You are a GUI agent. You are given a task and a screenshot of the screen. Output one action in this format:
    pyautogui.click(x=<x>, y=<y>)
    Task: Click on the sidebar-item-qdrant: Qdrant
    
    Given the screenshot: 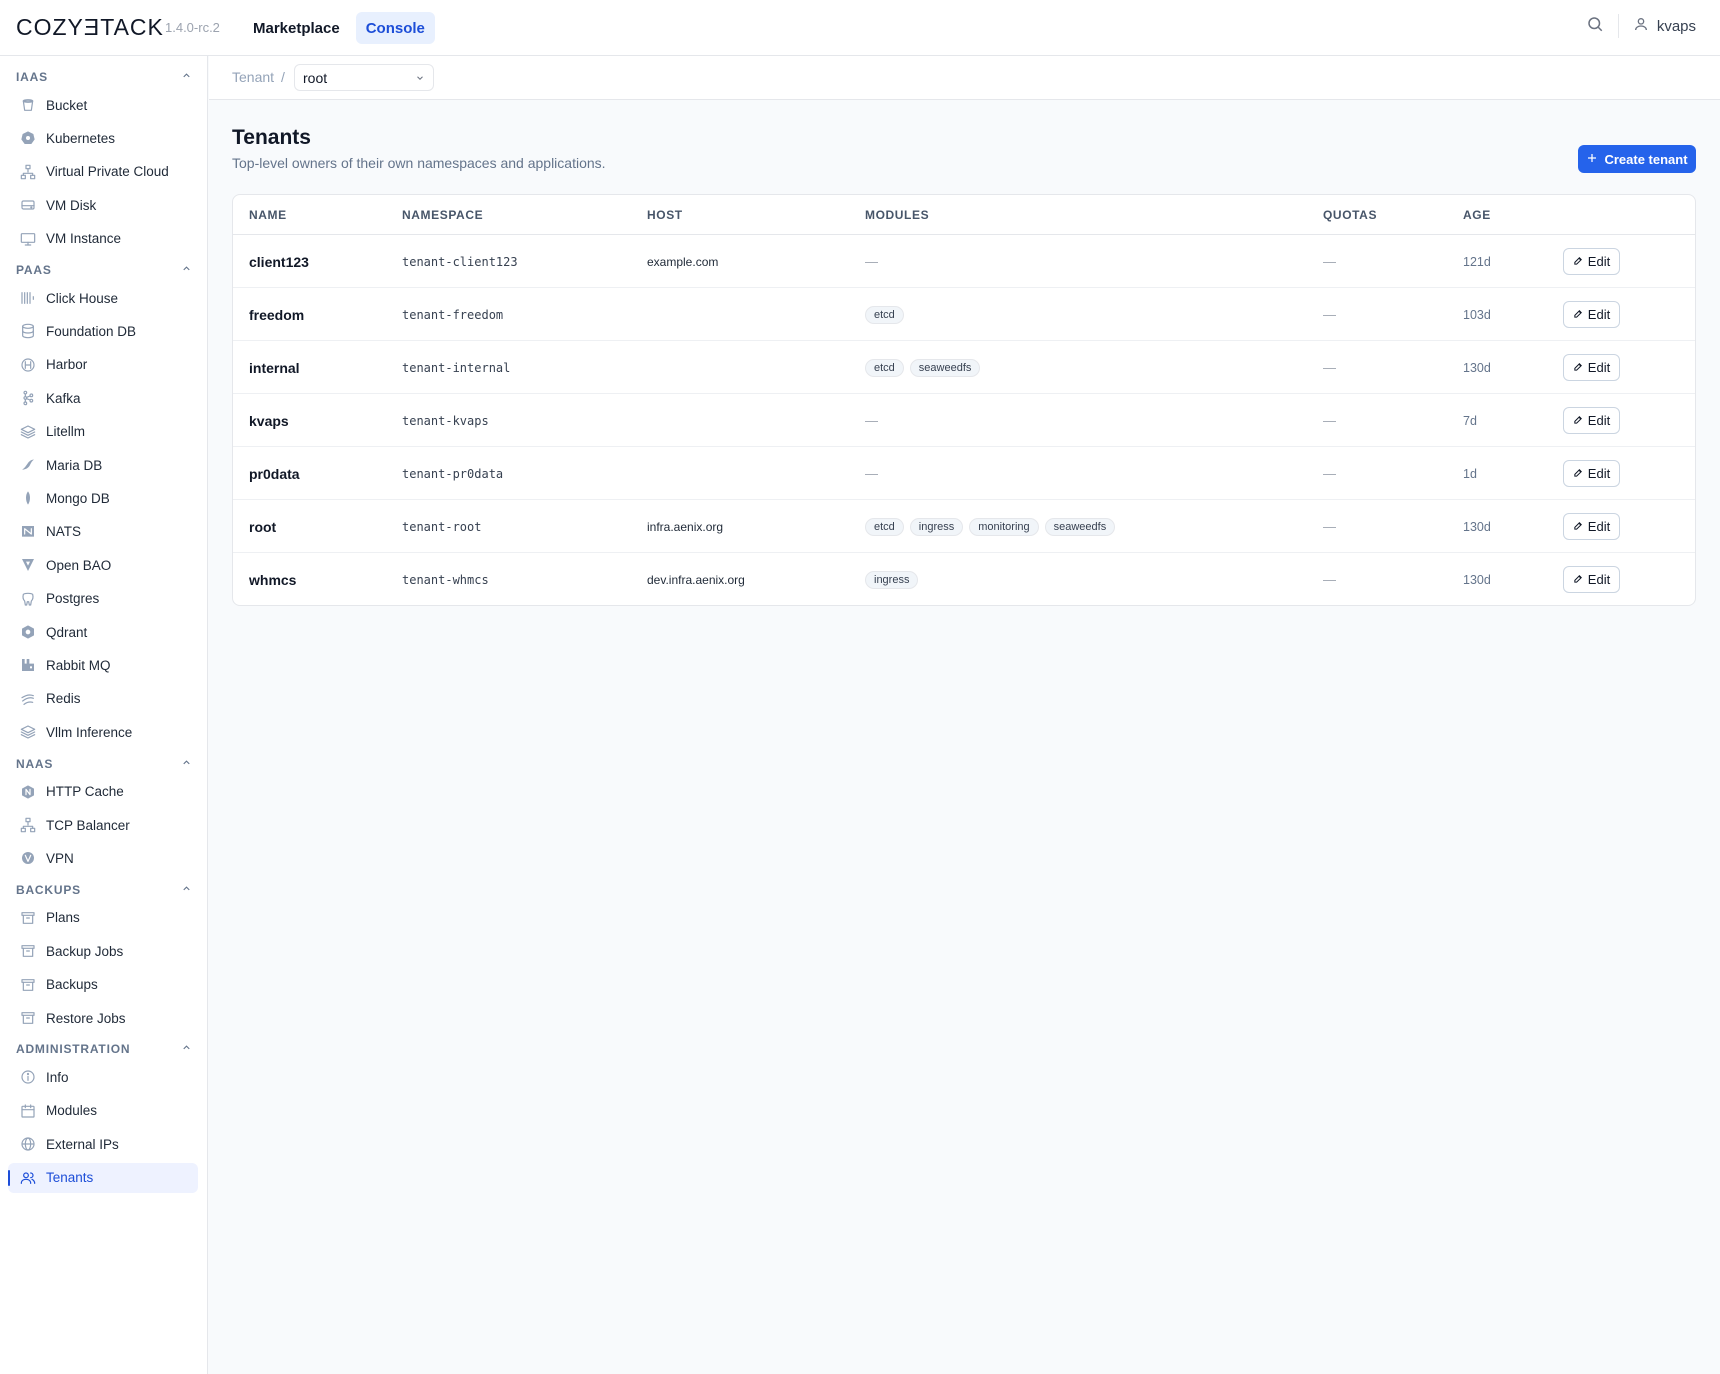 What is the action you would take?
    pyautogui.click(x=103, y=632)
    